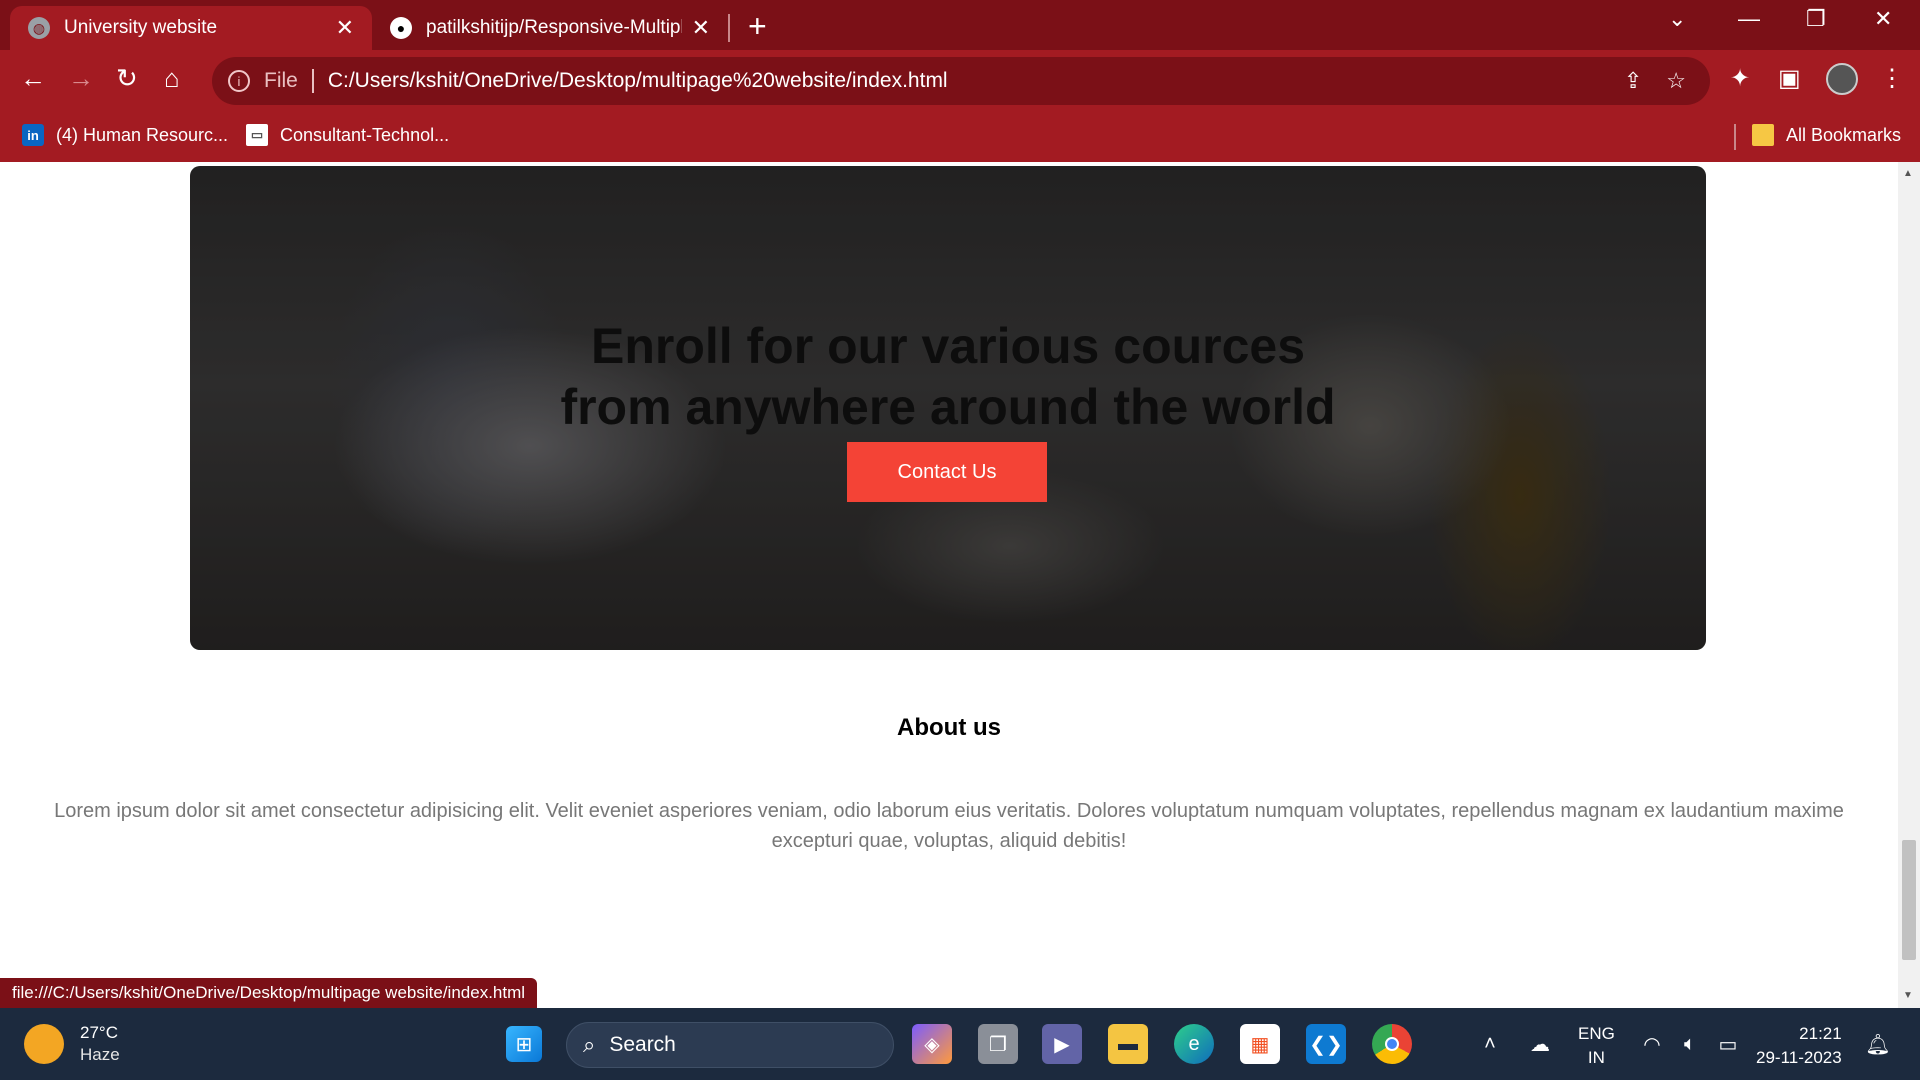 The height and width of the screenshot is (1080, 1920). What do you see at coordinates (947, 472) in the screenshot?
I see `contact-us-button: Contact Us` at bounding box center [947, 472].